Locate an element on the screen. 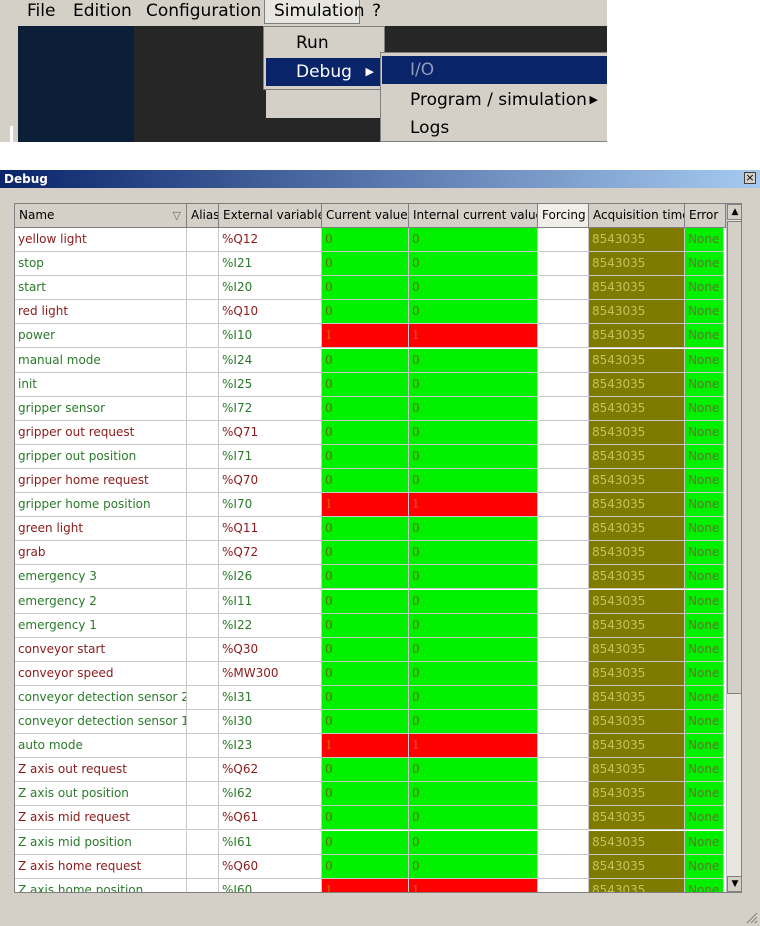 This screenshot has height=926, width=760. table-row: emergency 2 %I11 0 0 8543035 None is located at coordinates (370, 602).